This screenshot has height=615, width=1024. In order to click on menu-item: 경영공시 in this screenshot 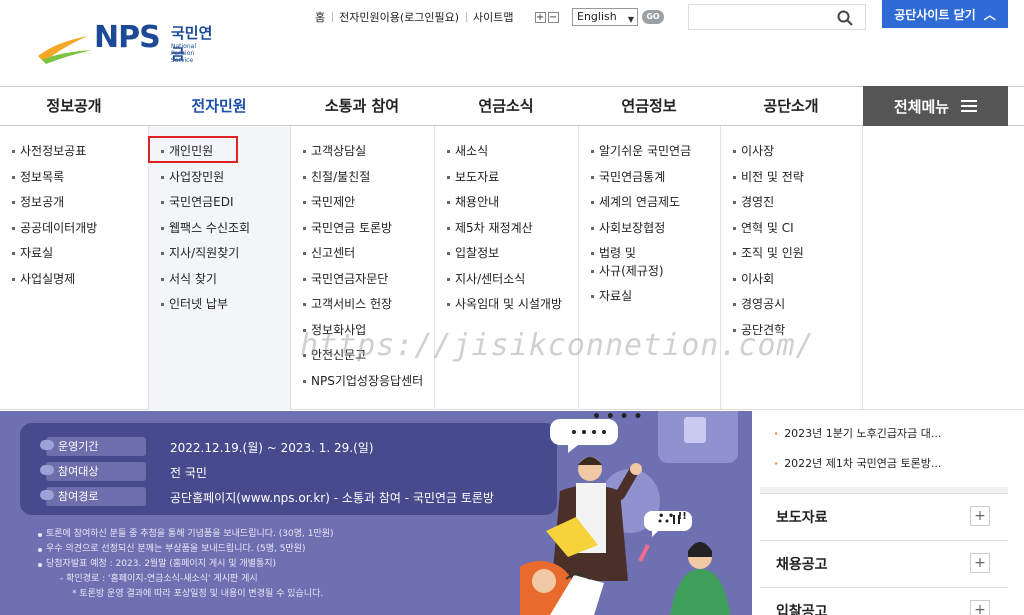, I will do `click(791, 308)`.